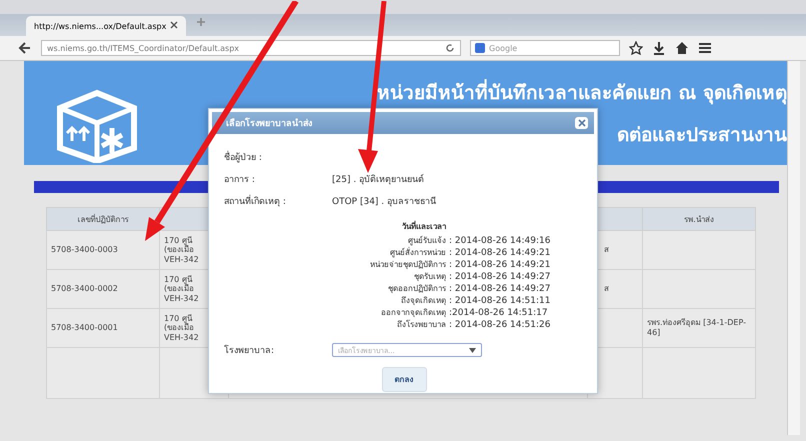  I want to click on field-label: สถานที่เกิดเหตุ :, so click(255, 201).